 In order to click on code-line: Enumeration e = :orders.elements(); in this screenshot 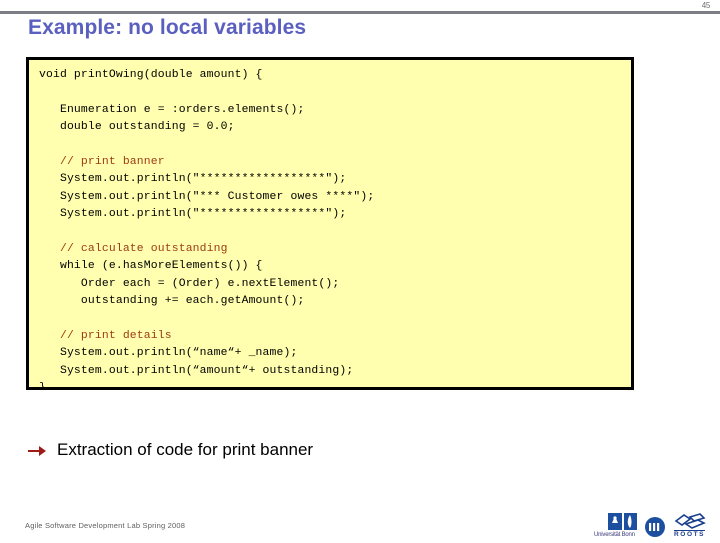, I will do `click(172, 109)`.